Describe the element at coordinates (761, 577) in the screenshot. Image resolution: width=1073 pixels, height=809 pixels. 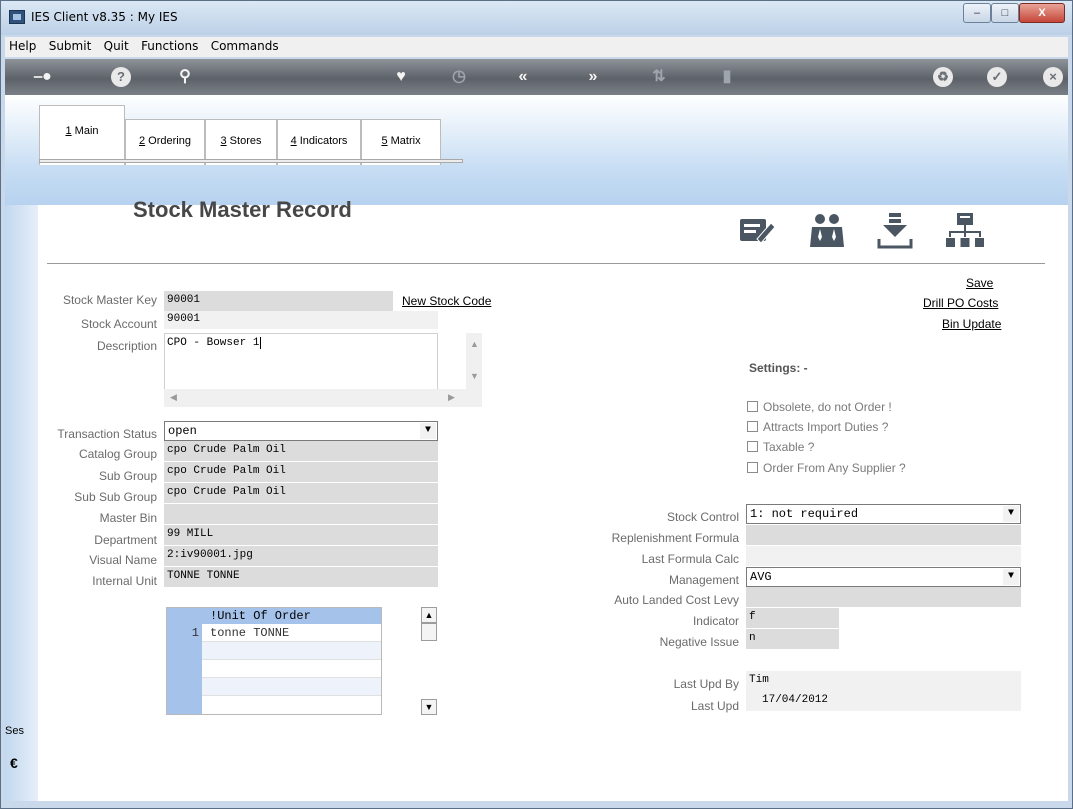
I see `management-value: AVG` at that location.